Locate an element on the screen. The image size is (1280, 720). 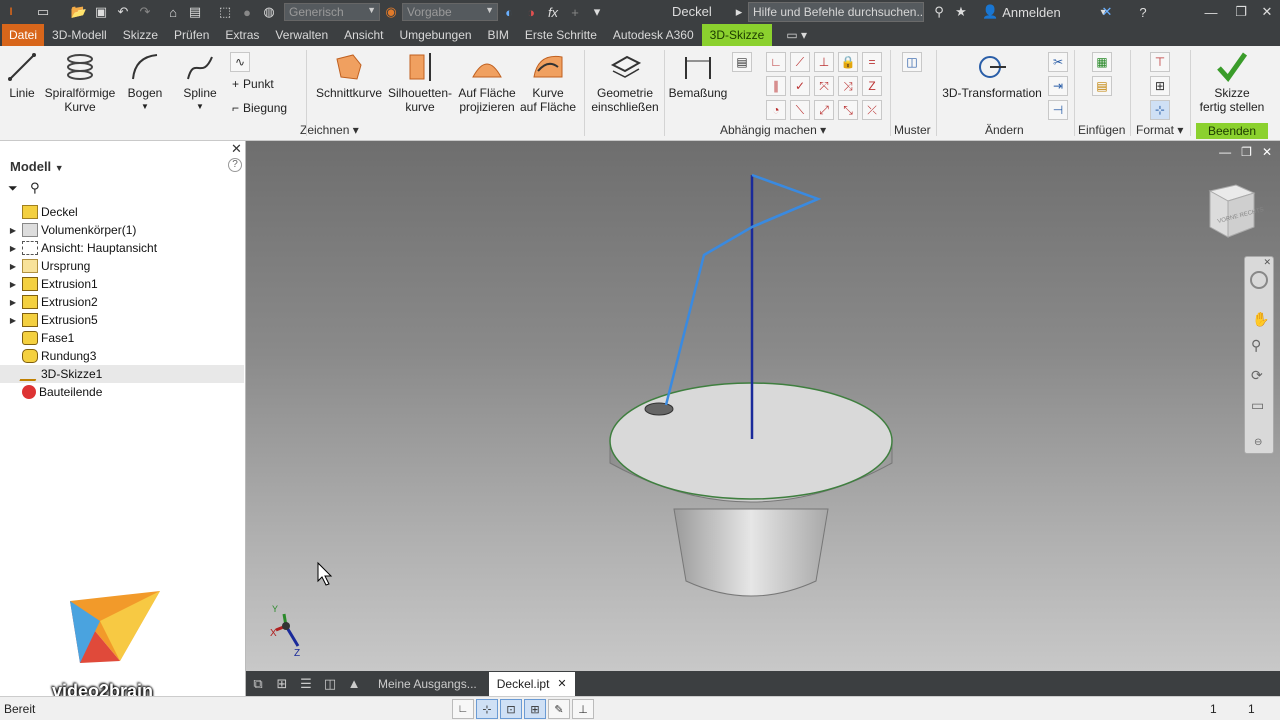
tree-node: Bauteilende is located at coordinates (122, 392).